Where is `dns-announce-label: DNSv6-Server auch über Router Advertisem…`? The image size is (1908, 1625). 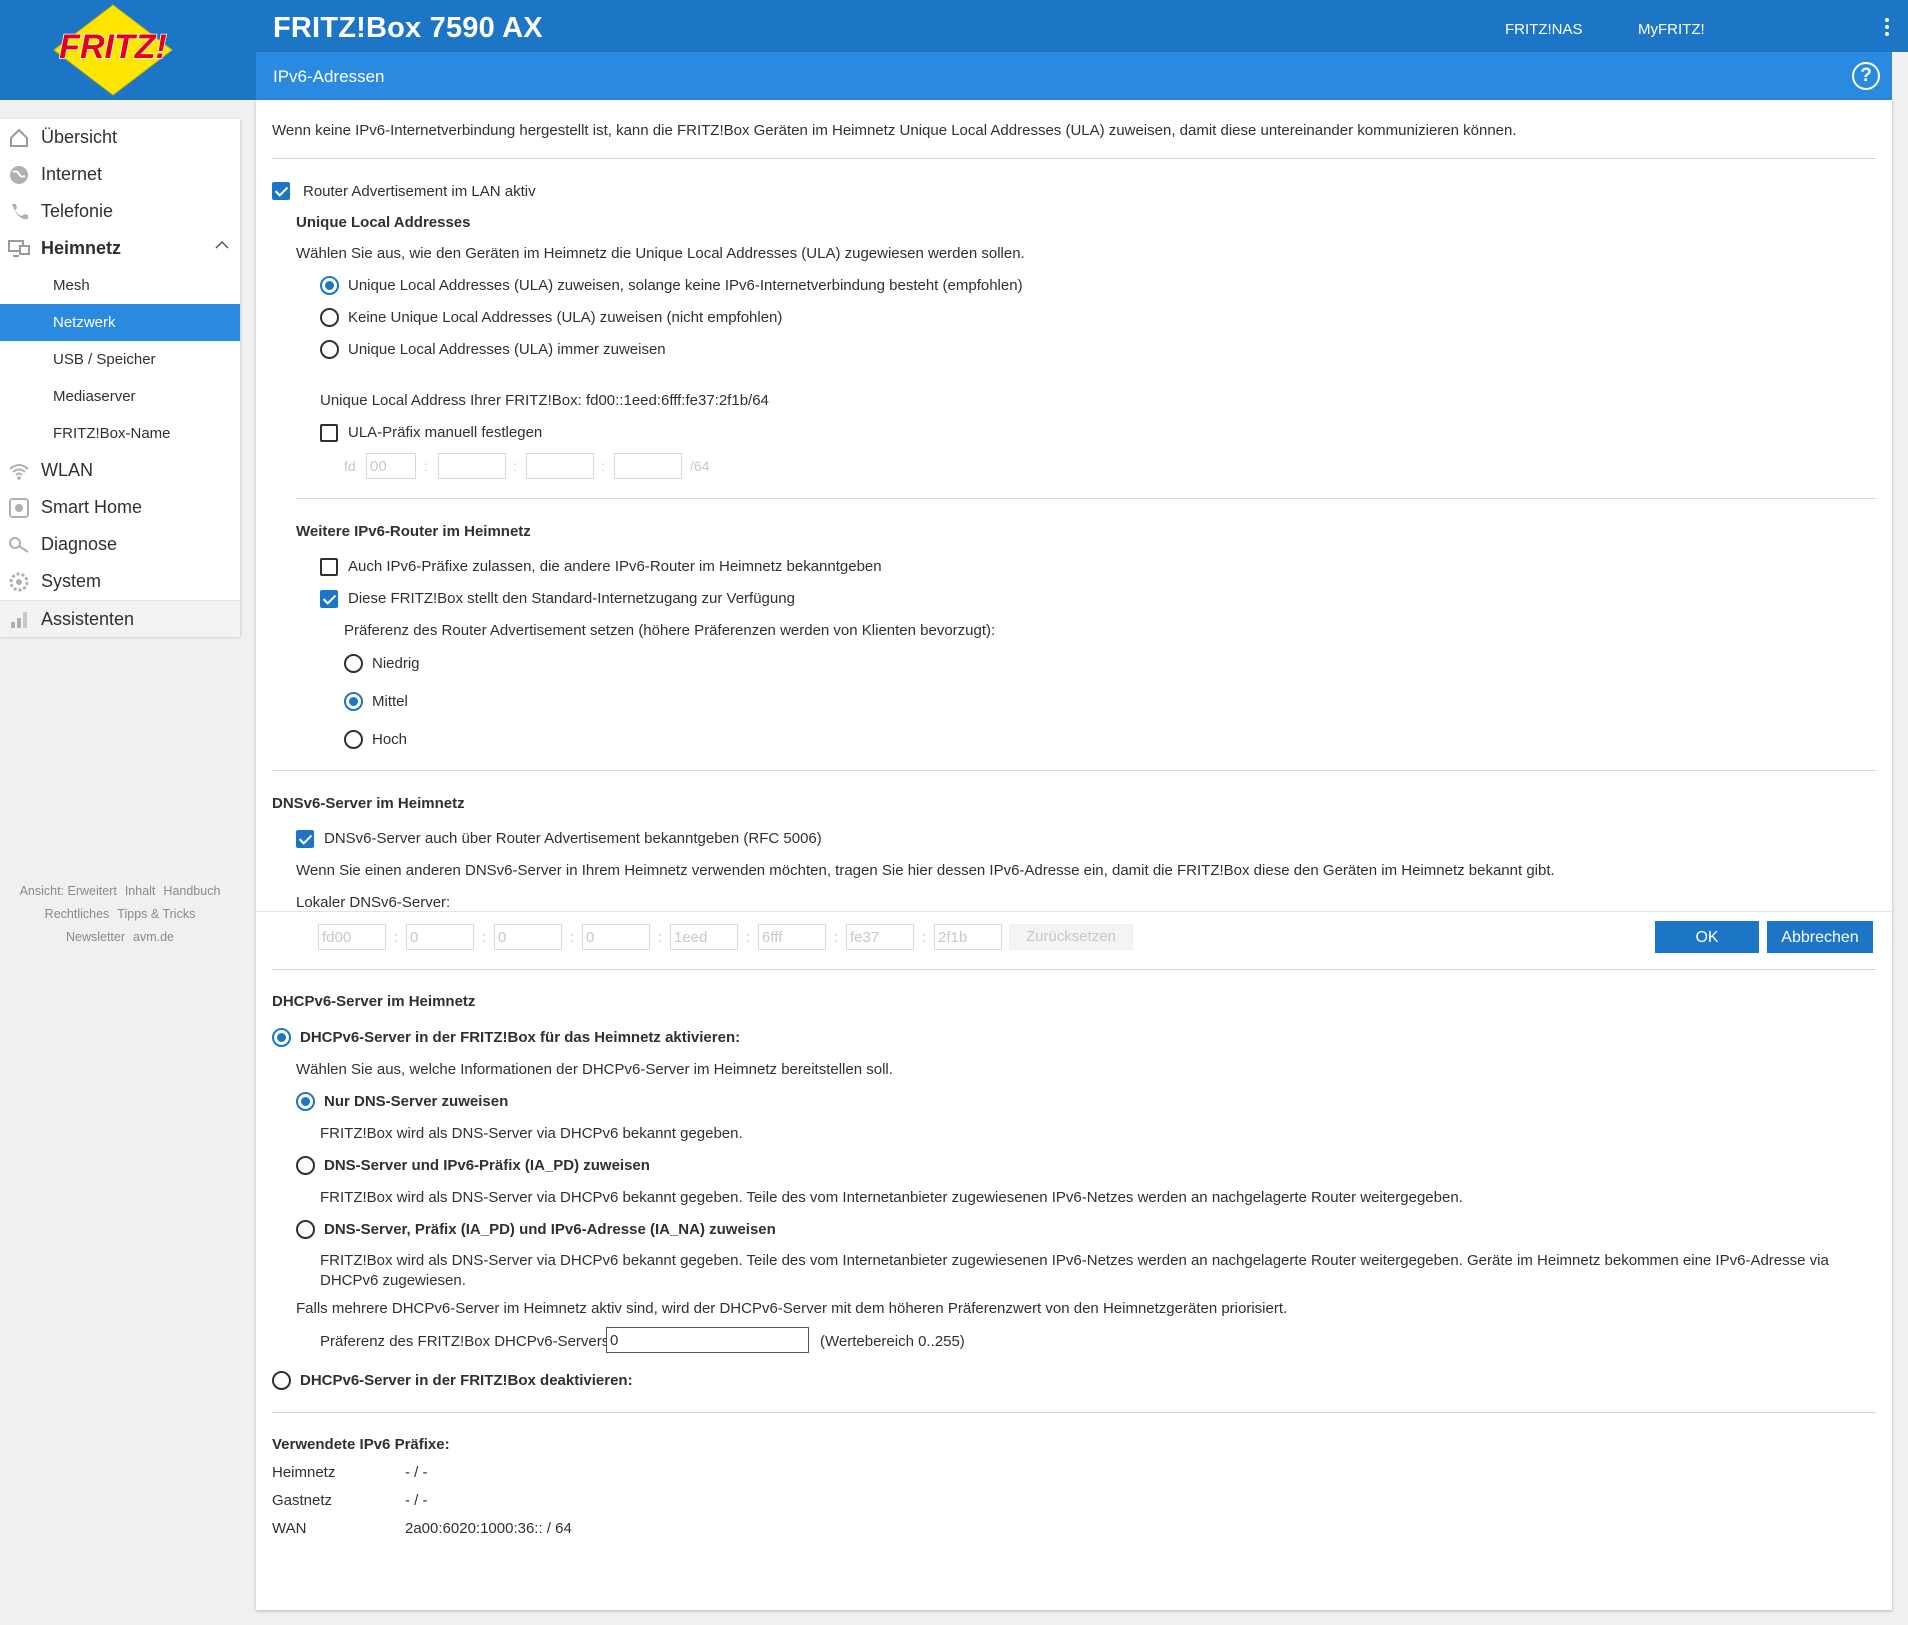
dns-announce-label: DNSv6-Server auch über Router Advertisem… is located at coordinates (573, 838).